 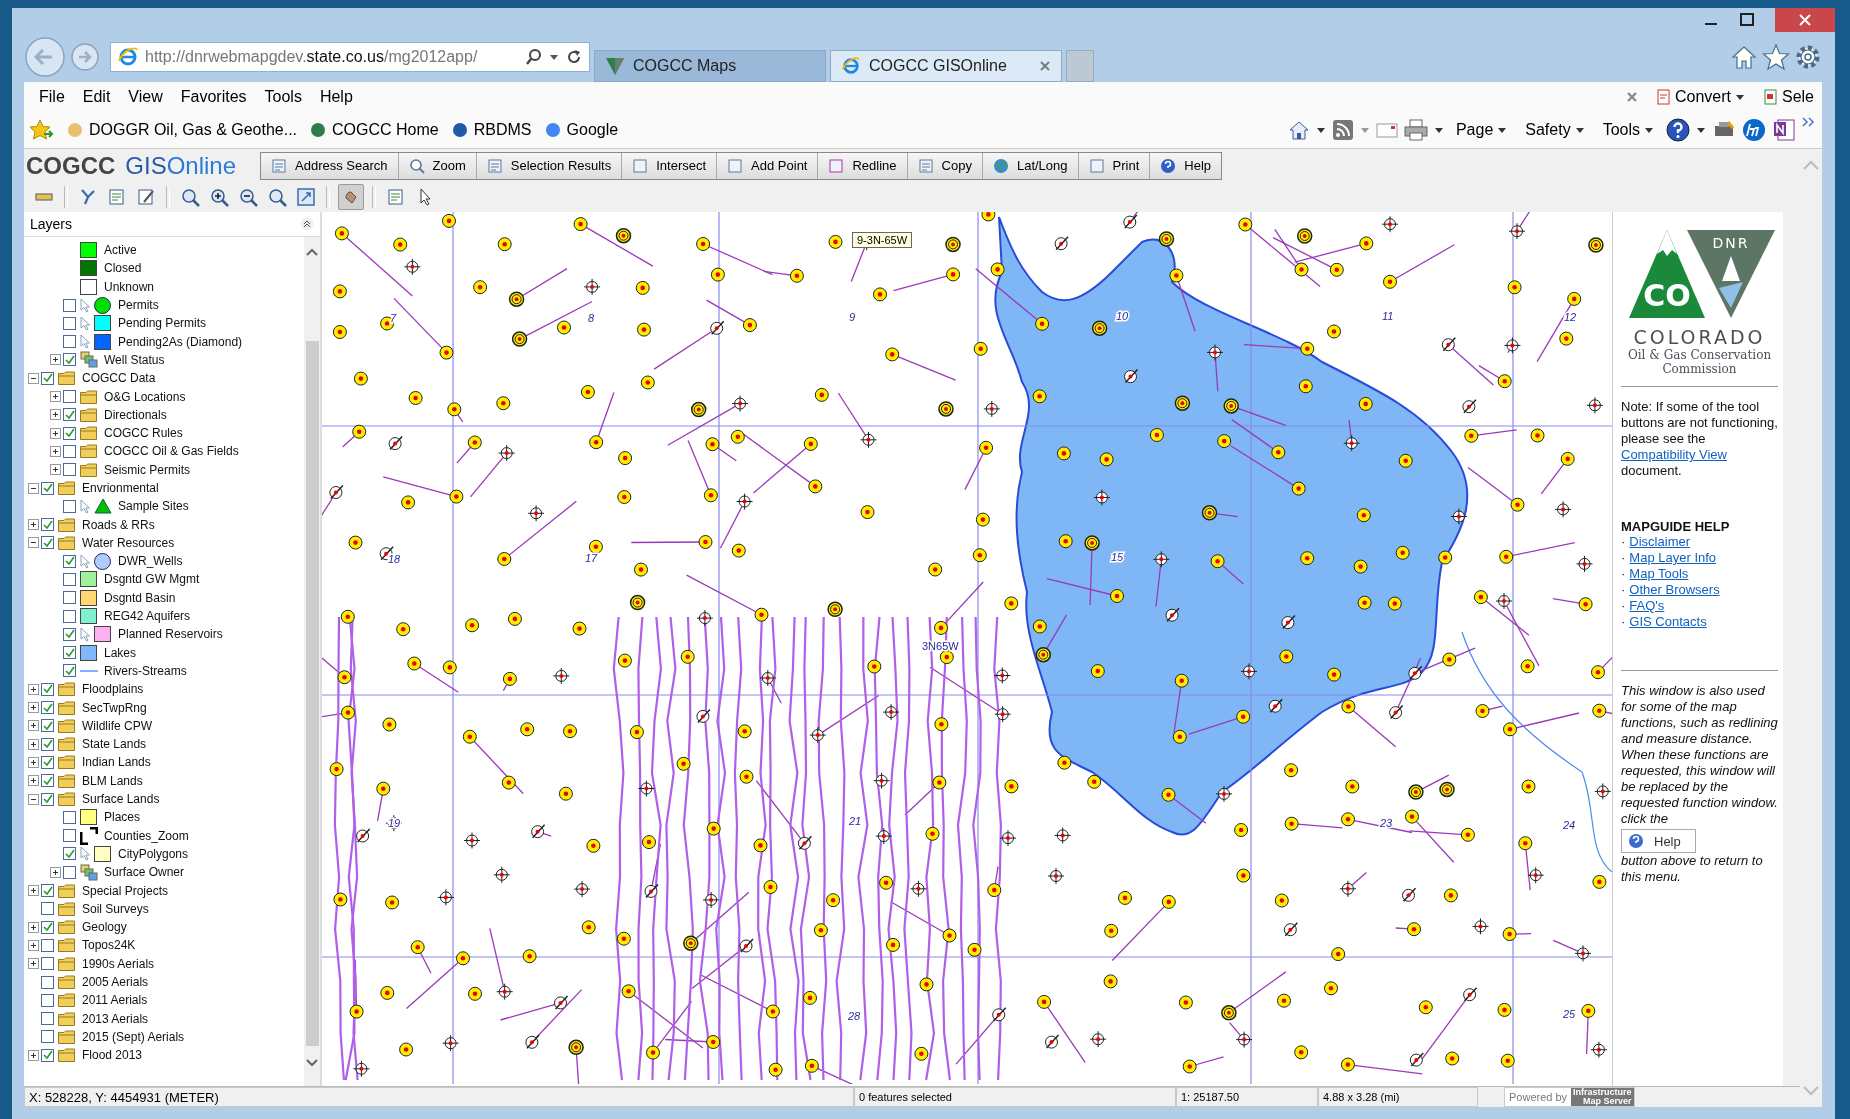 What do you see at coordinates (153, 853) in the screenshot?
I see `layer-label: CityPolygons` at bounding box center [153, 853].